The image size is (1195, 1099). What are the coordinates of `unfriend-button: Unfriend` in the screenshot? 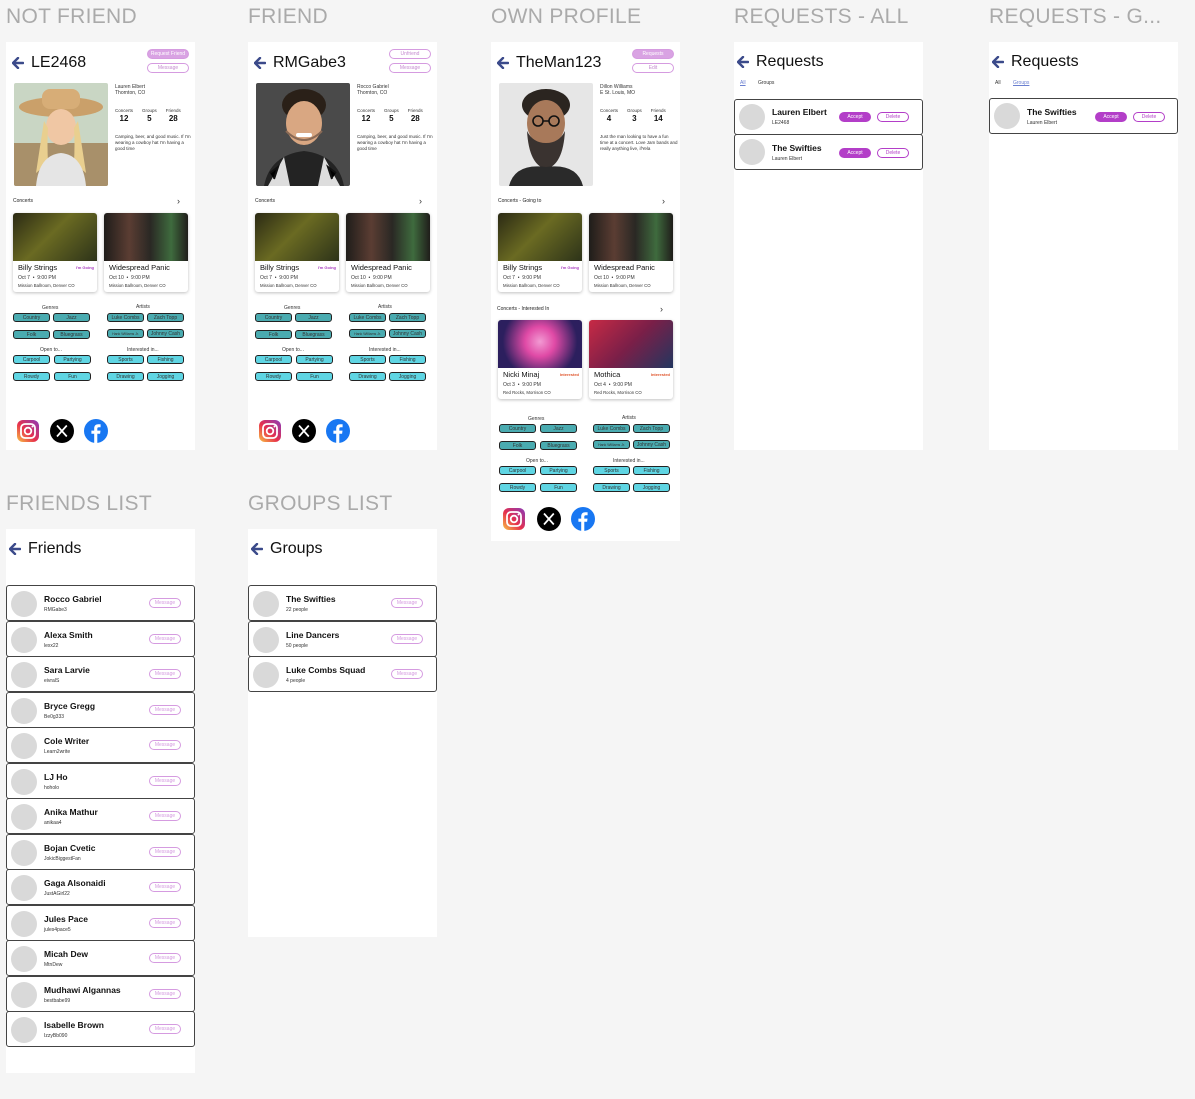 It's located at (410, 54).